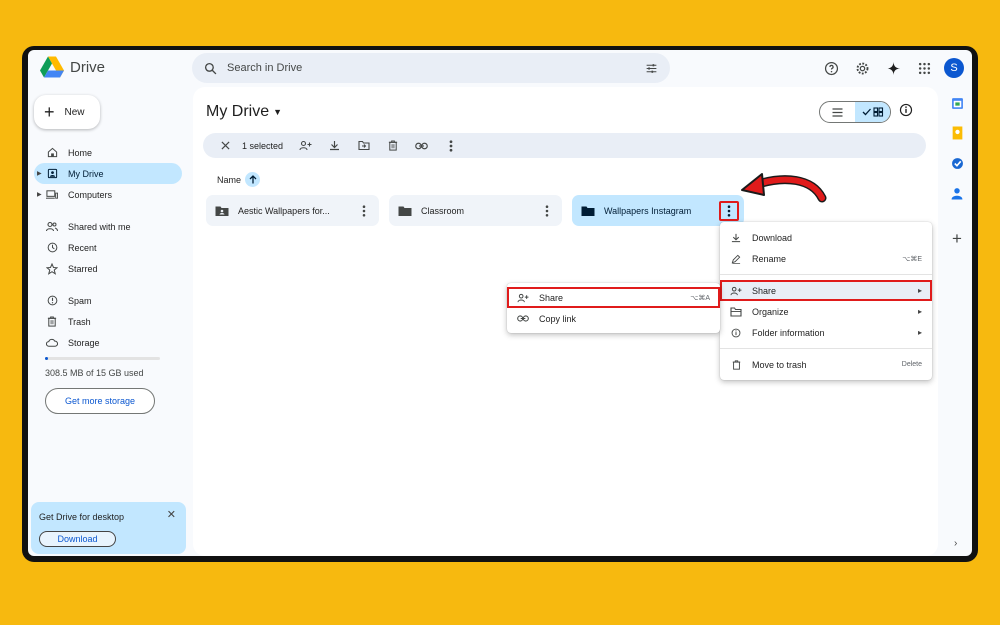  Describe the element at coordinates (74, 112) in the screenshot. I see `new-label: New` at that location.